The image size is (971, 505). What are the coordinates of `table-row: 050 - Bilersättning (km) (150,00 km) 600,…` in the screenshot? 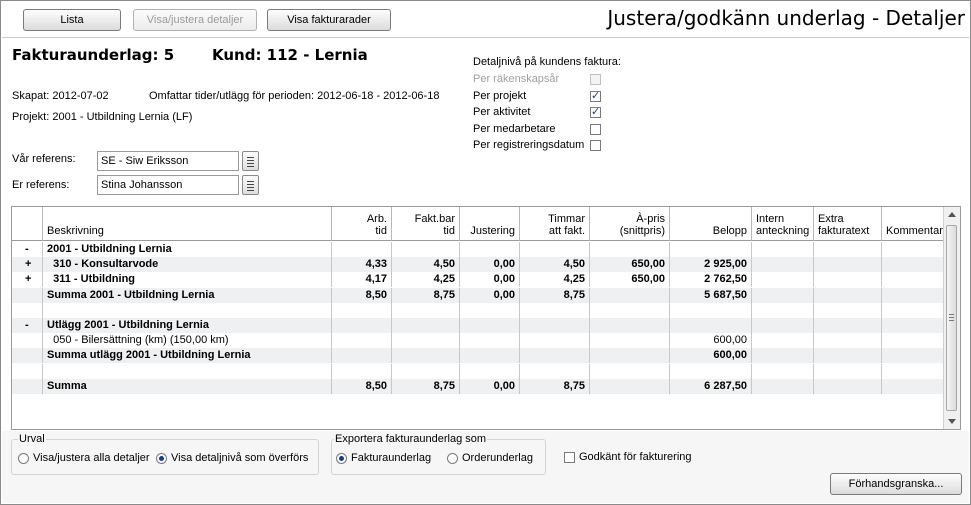 It's located at (478, 341).